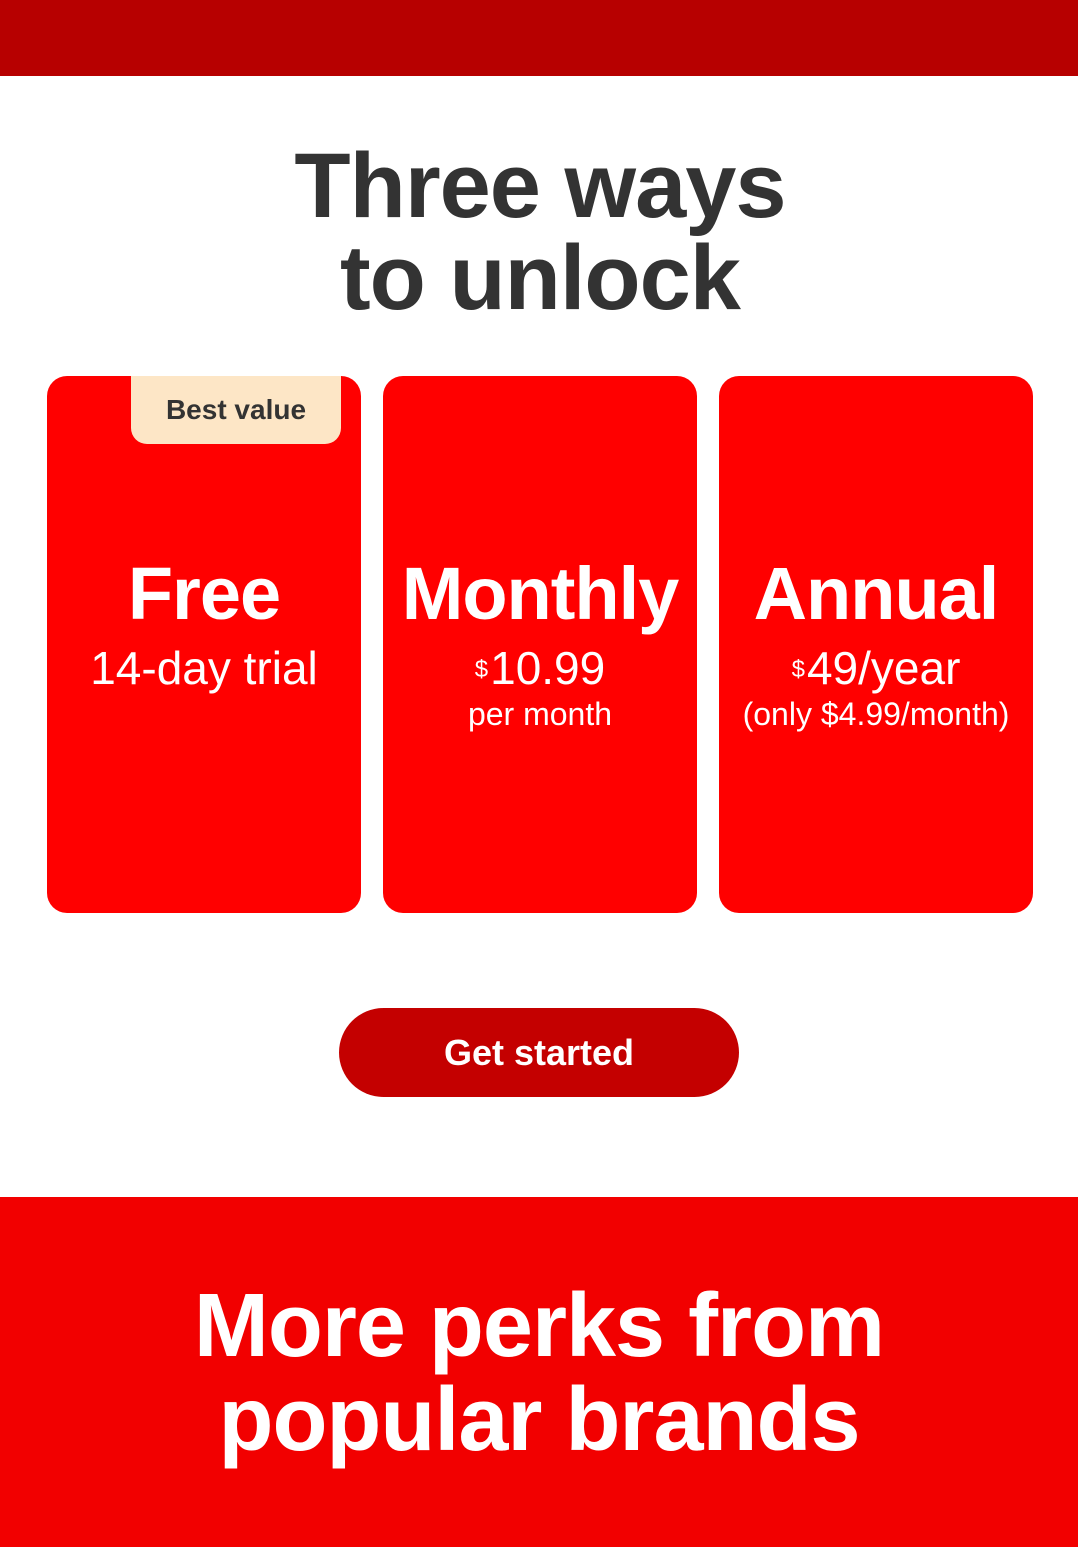 This screenshot has width=1080, height=1547. Describe the element at coordinates (548, 668) in the screenshot. I see `plan-price-value: 10.99` at that location.